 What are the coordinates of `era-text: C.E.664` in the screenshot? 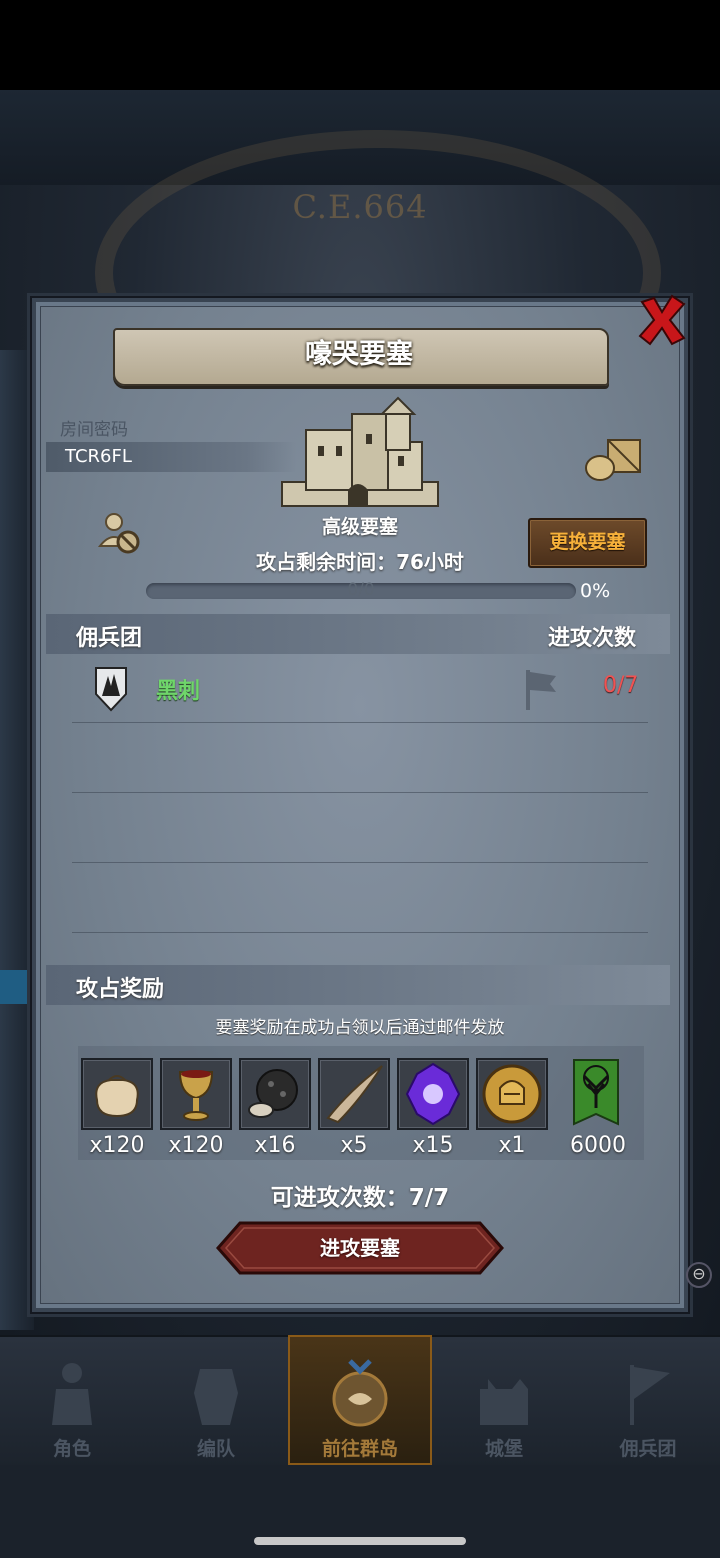 It's located at (360, 207).